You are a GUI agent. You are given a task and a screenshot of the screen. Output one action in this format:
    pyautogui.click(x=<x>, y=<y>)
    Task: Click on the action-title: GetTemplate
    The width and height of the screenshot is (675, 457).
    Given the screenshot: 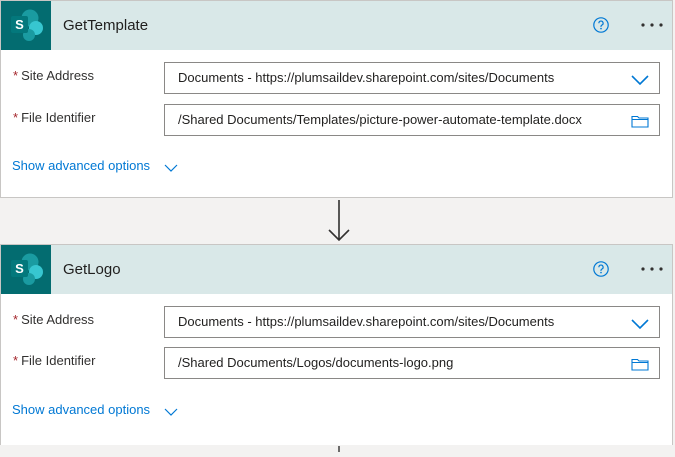 What is the action you would take?
    pyautogui.click(x=106, y=25)
    